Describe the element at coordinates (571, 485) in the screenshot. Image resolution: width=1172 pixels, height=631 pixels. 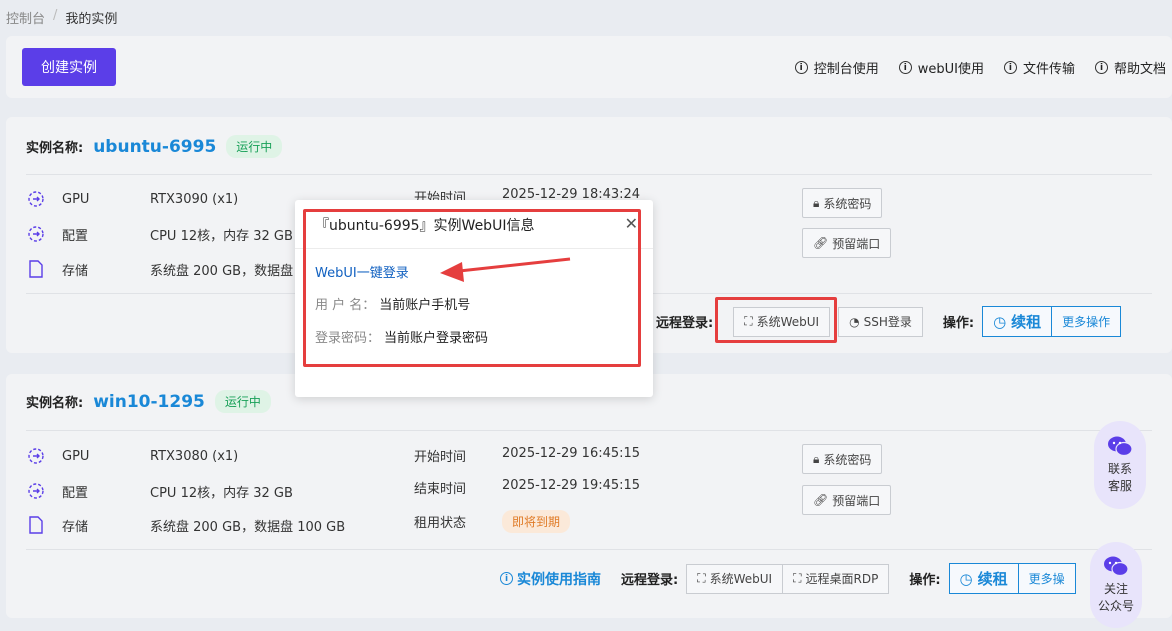
I see `end-time-value: 2025-12-29 19:45:15` at that location.